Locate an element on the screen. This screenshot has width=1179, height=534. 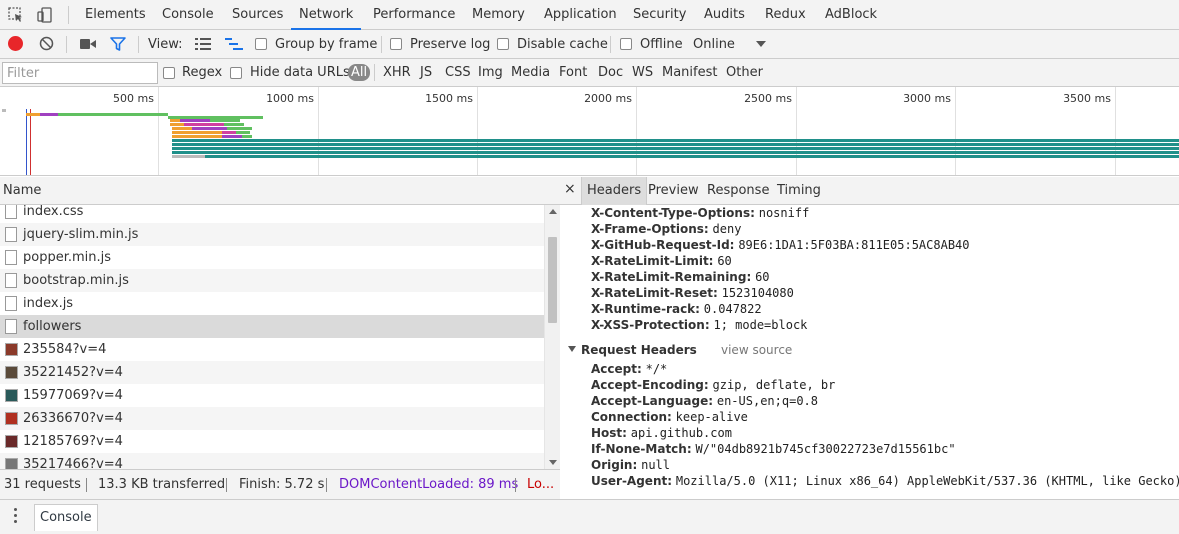
inspect-element-icon is located at coordinates (16, 15).